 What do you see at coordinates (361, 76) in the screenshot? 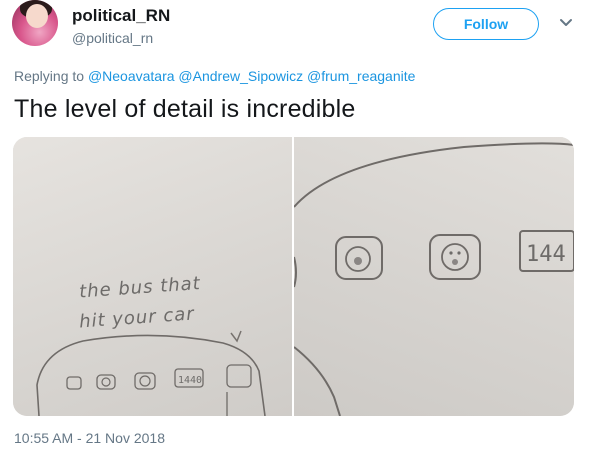
I see `mention-link: @frum_reaganite` at bounding box center [361, 76].